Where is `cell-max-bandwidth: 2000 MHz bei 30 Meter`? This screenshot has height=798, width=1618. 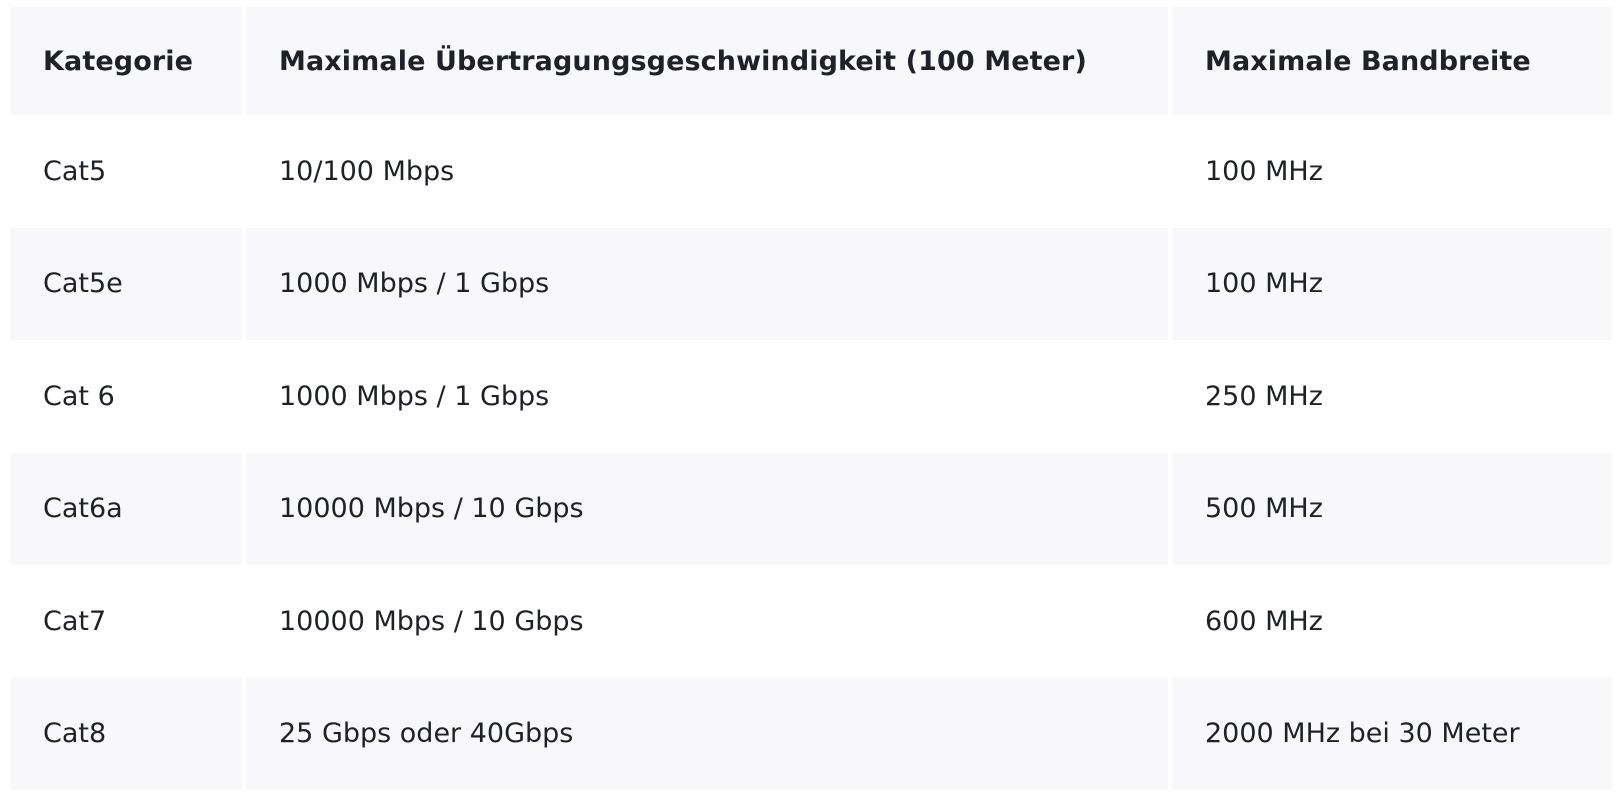
cell-max-bandwidth: 2000 MHz bei 30 Meter is located at coordinates (1392, 733).